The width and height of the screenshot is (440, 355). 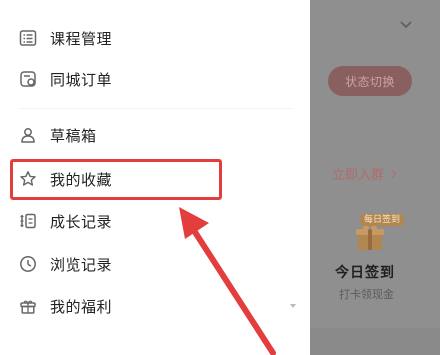 I want to click on menu-item-label: 浏览记录, so click(x=81, y=264).